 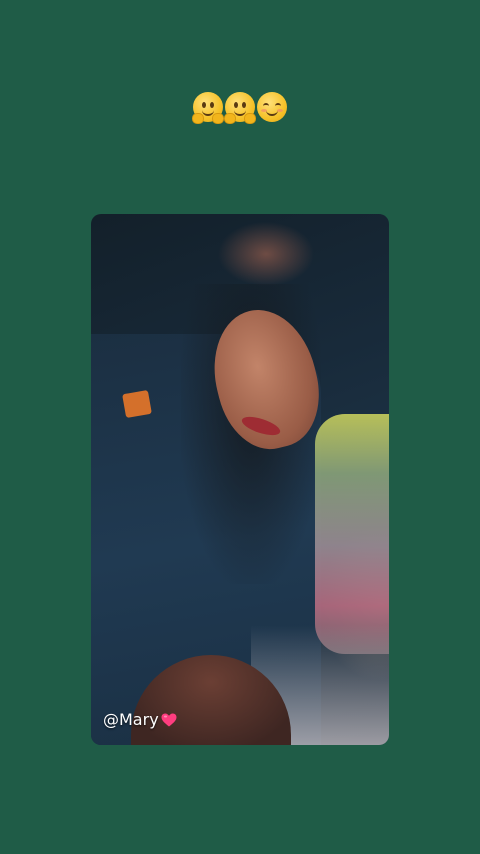 I want to click on mention-tag: @Mary, so click(x=140, y=719).